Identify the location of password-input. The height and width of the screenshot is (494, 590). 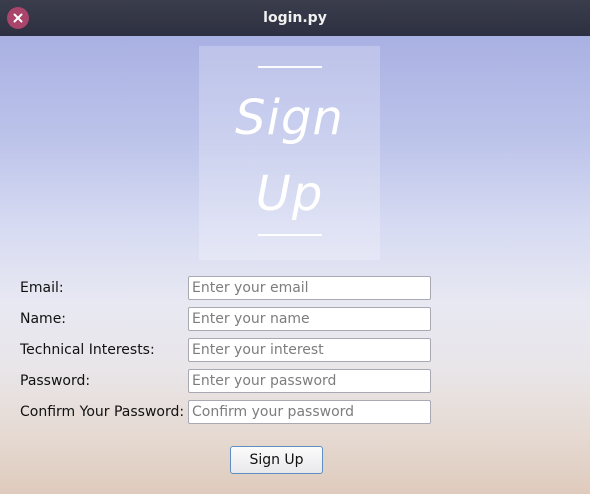
(309, 381).